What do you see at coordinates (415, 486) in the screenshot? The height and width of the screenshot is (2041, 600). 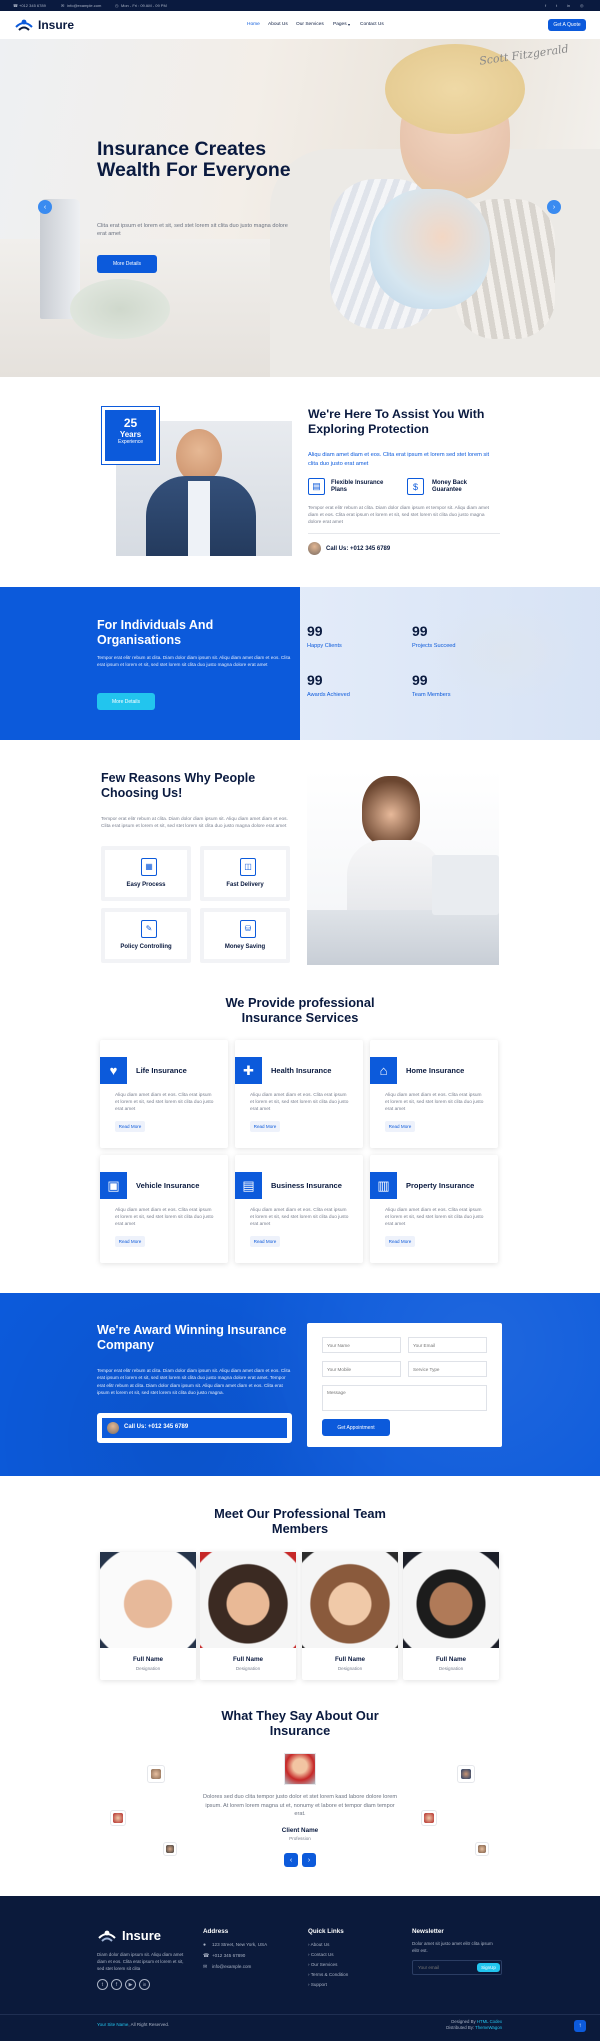 I see `money-icon: $` at bounding box center [415, 486].